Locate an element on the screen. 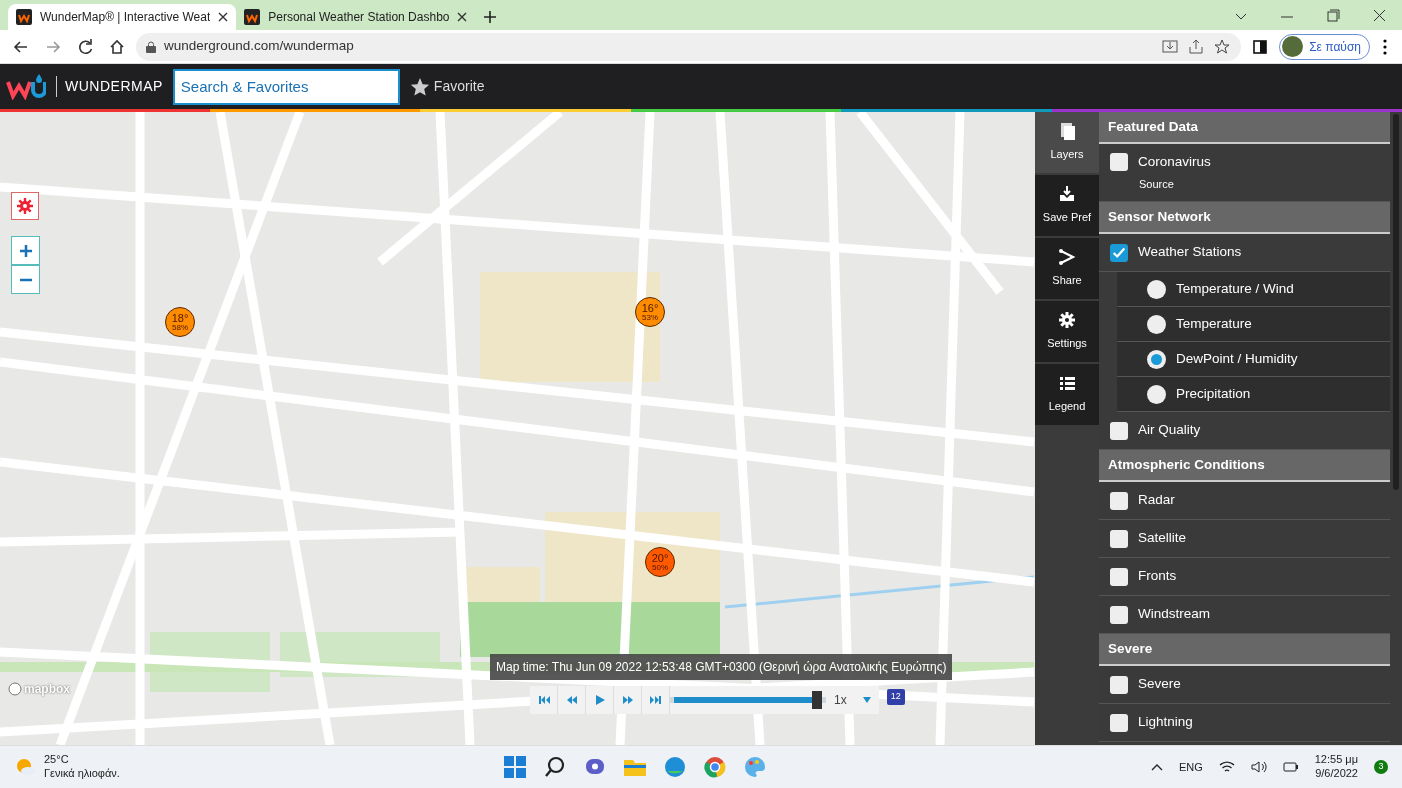 The width and height of the screenshot is (1402, 788). skip-first-icon is located at coordinates (543, 700).